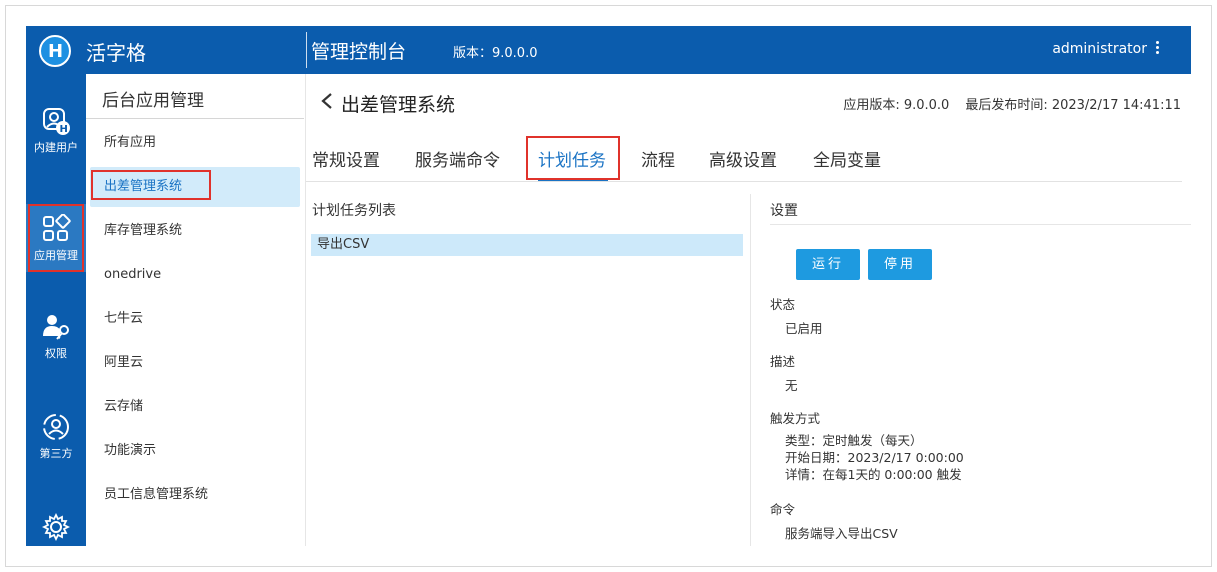 The width and height of the screenshot is (1217, 572). I want to click on status-label: 状态, so click(783, 304).